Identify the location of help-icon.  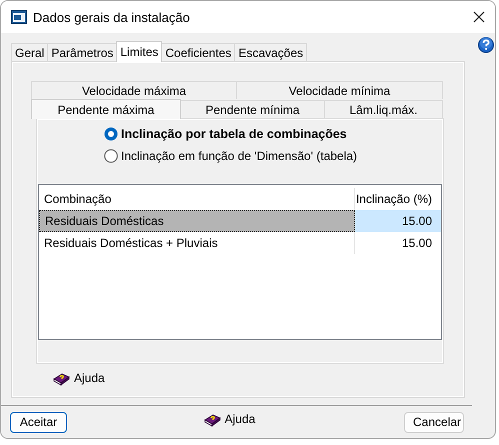
(486, 45).